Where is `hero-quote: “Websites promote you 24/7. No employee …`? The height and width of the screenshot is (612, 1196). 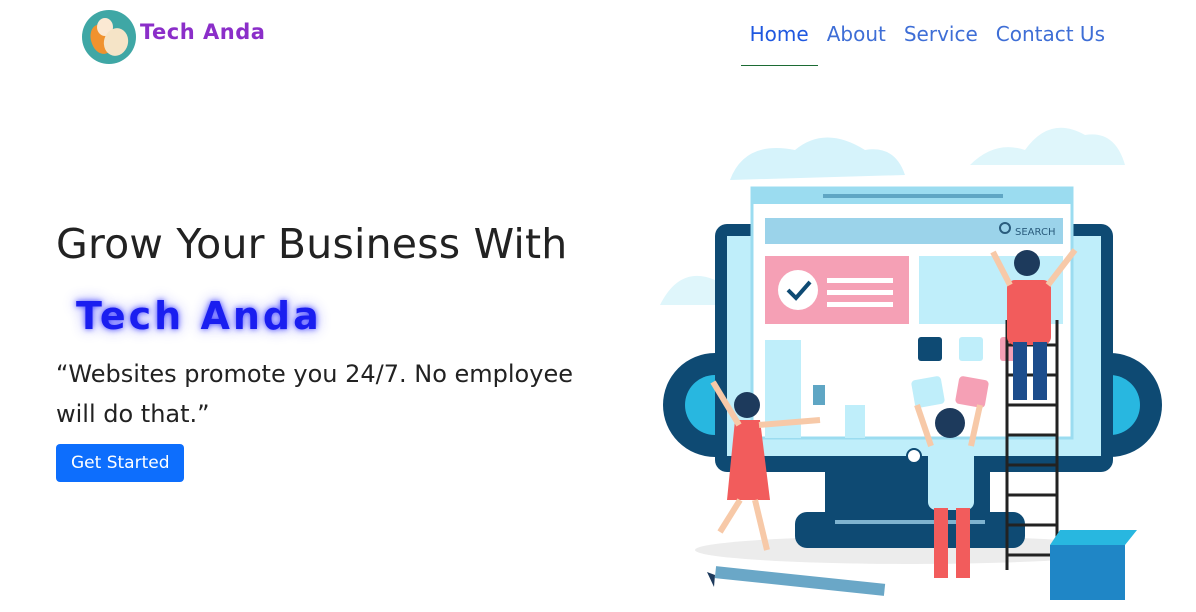
hero-quote: “Websites promote you 24/7. No employee … is located at coordinates (314, 394).